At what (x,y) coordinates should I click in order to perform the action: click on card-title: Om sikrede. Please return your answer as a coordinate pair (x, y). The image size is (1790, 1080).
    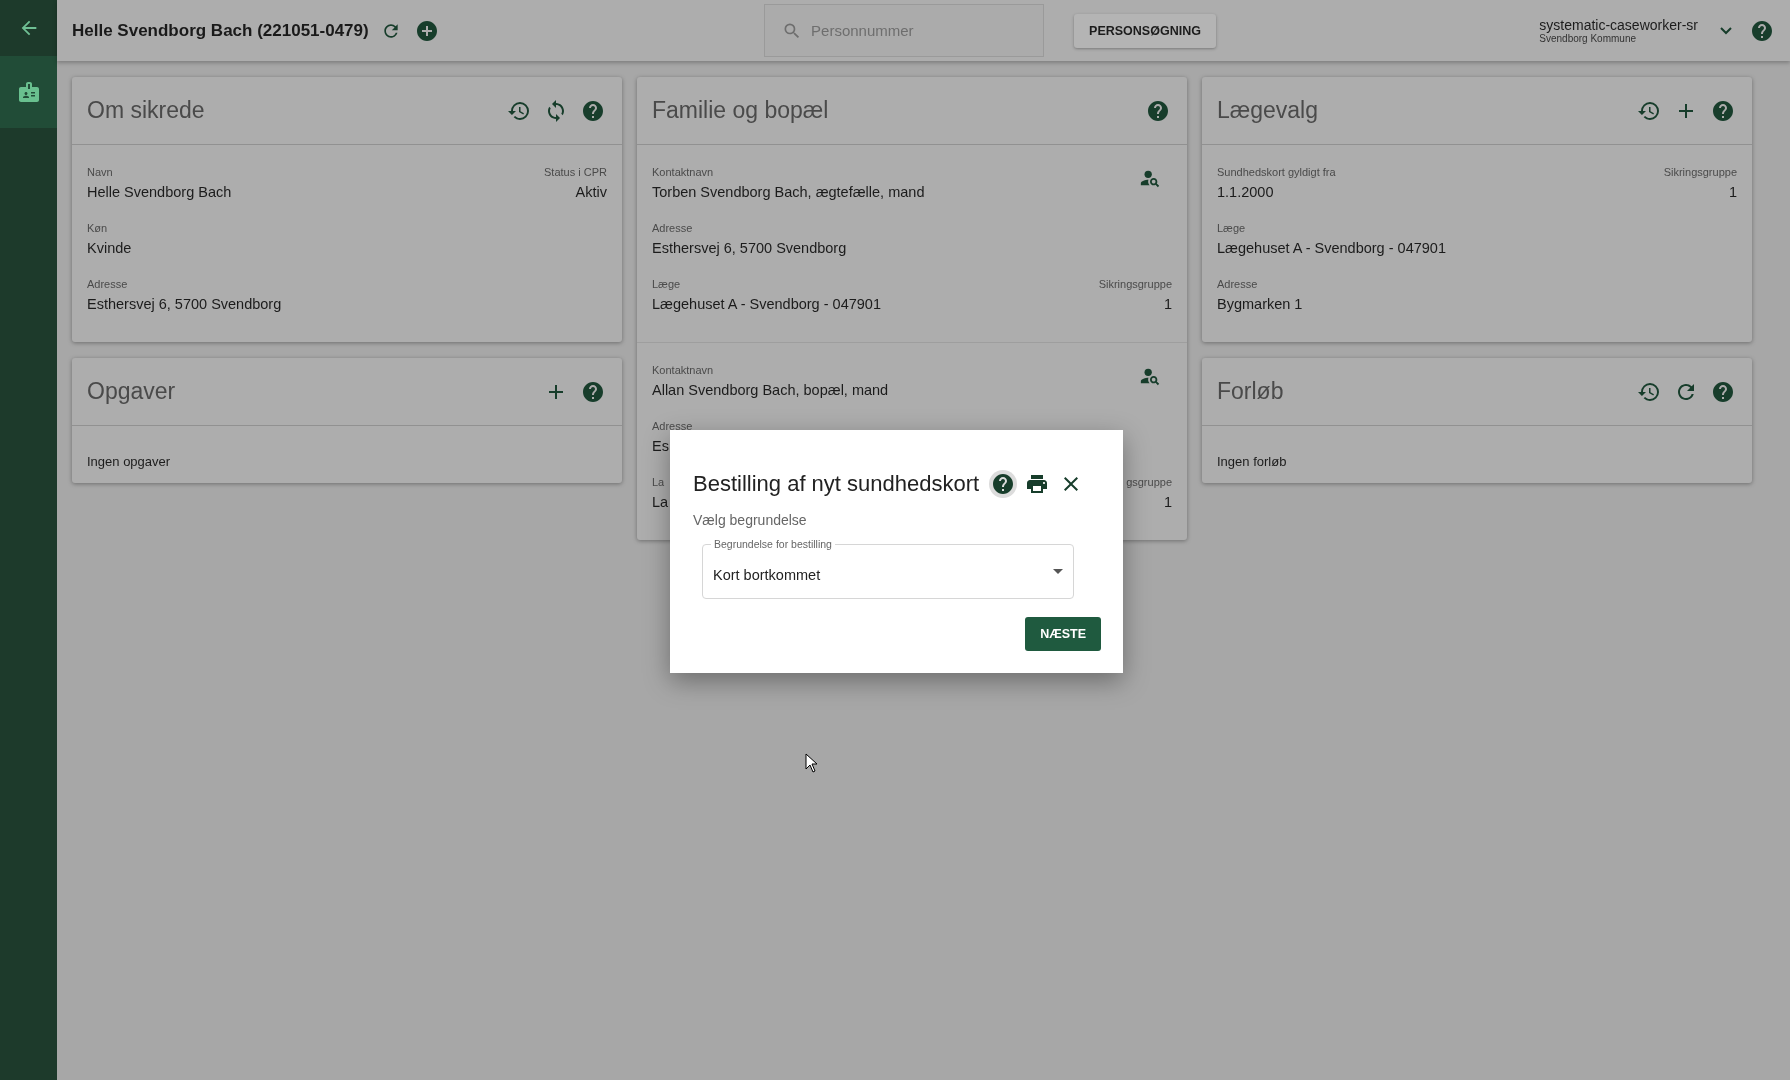
    Looking at the image, I should click on (146, 110).